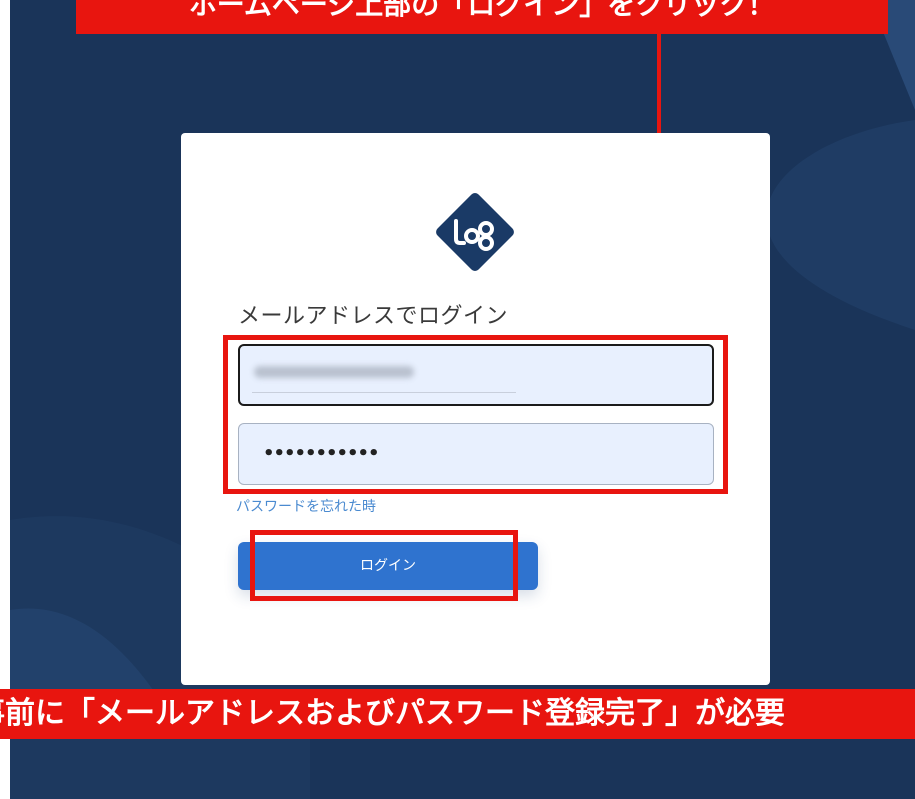  I want to click on top-annotation-banner: ホームページ上部の「ログイン」をクリック！, so click(482, 17).